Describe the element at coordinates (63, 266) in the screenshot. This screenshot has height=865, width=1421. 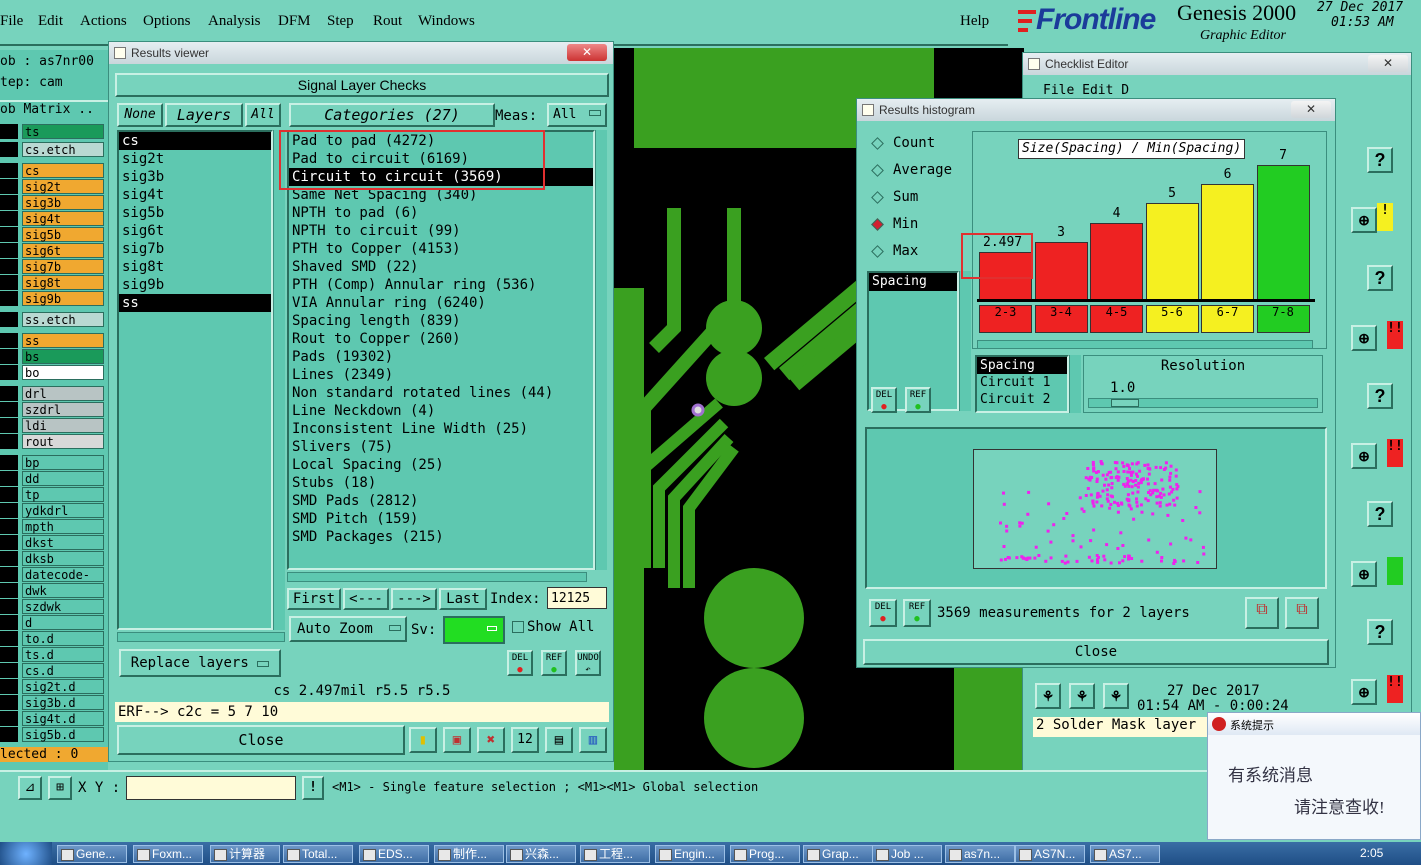
I see `layer-row-sig7b: sig7b` at that location.